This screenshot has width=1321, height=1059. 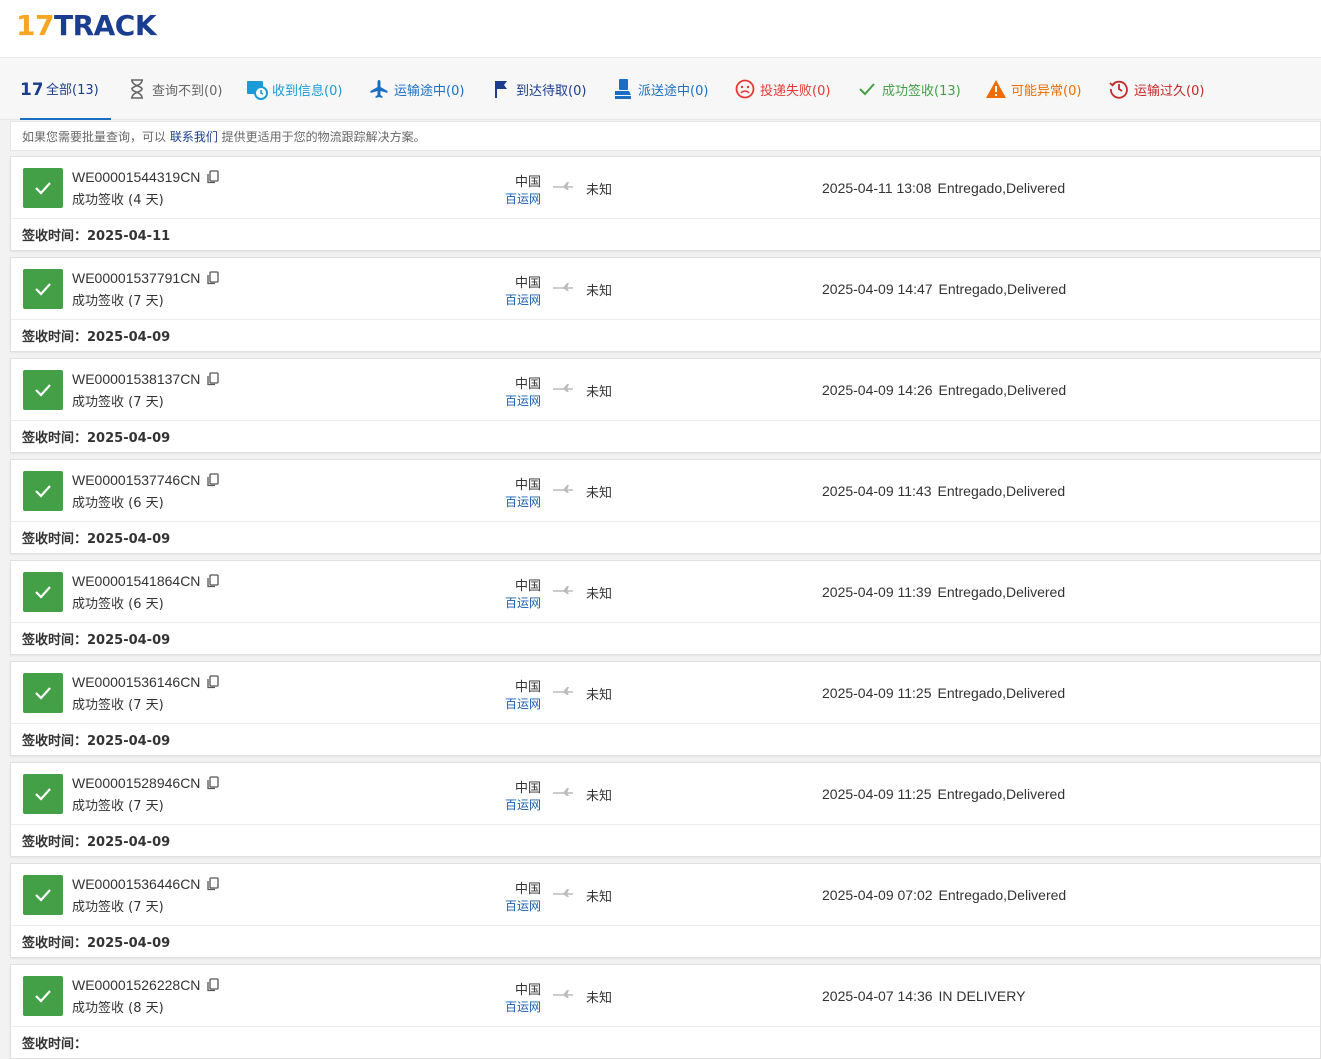 I want to click on flag-icon, so click(x=501, y=89).